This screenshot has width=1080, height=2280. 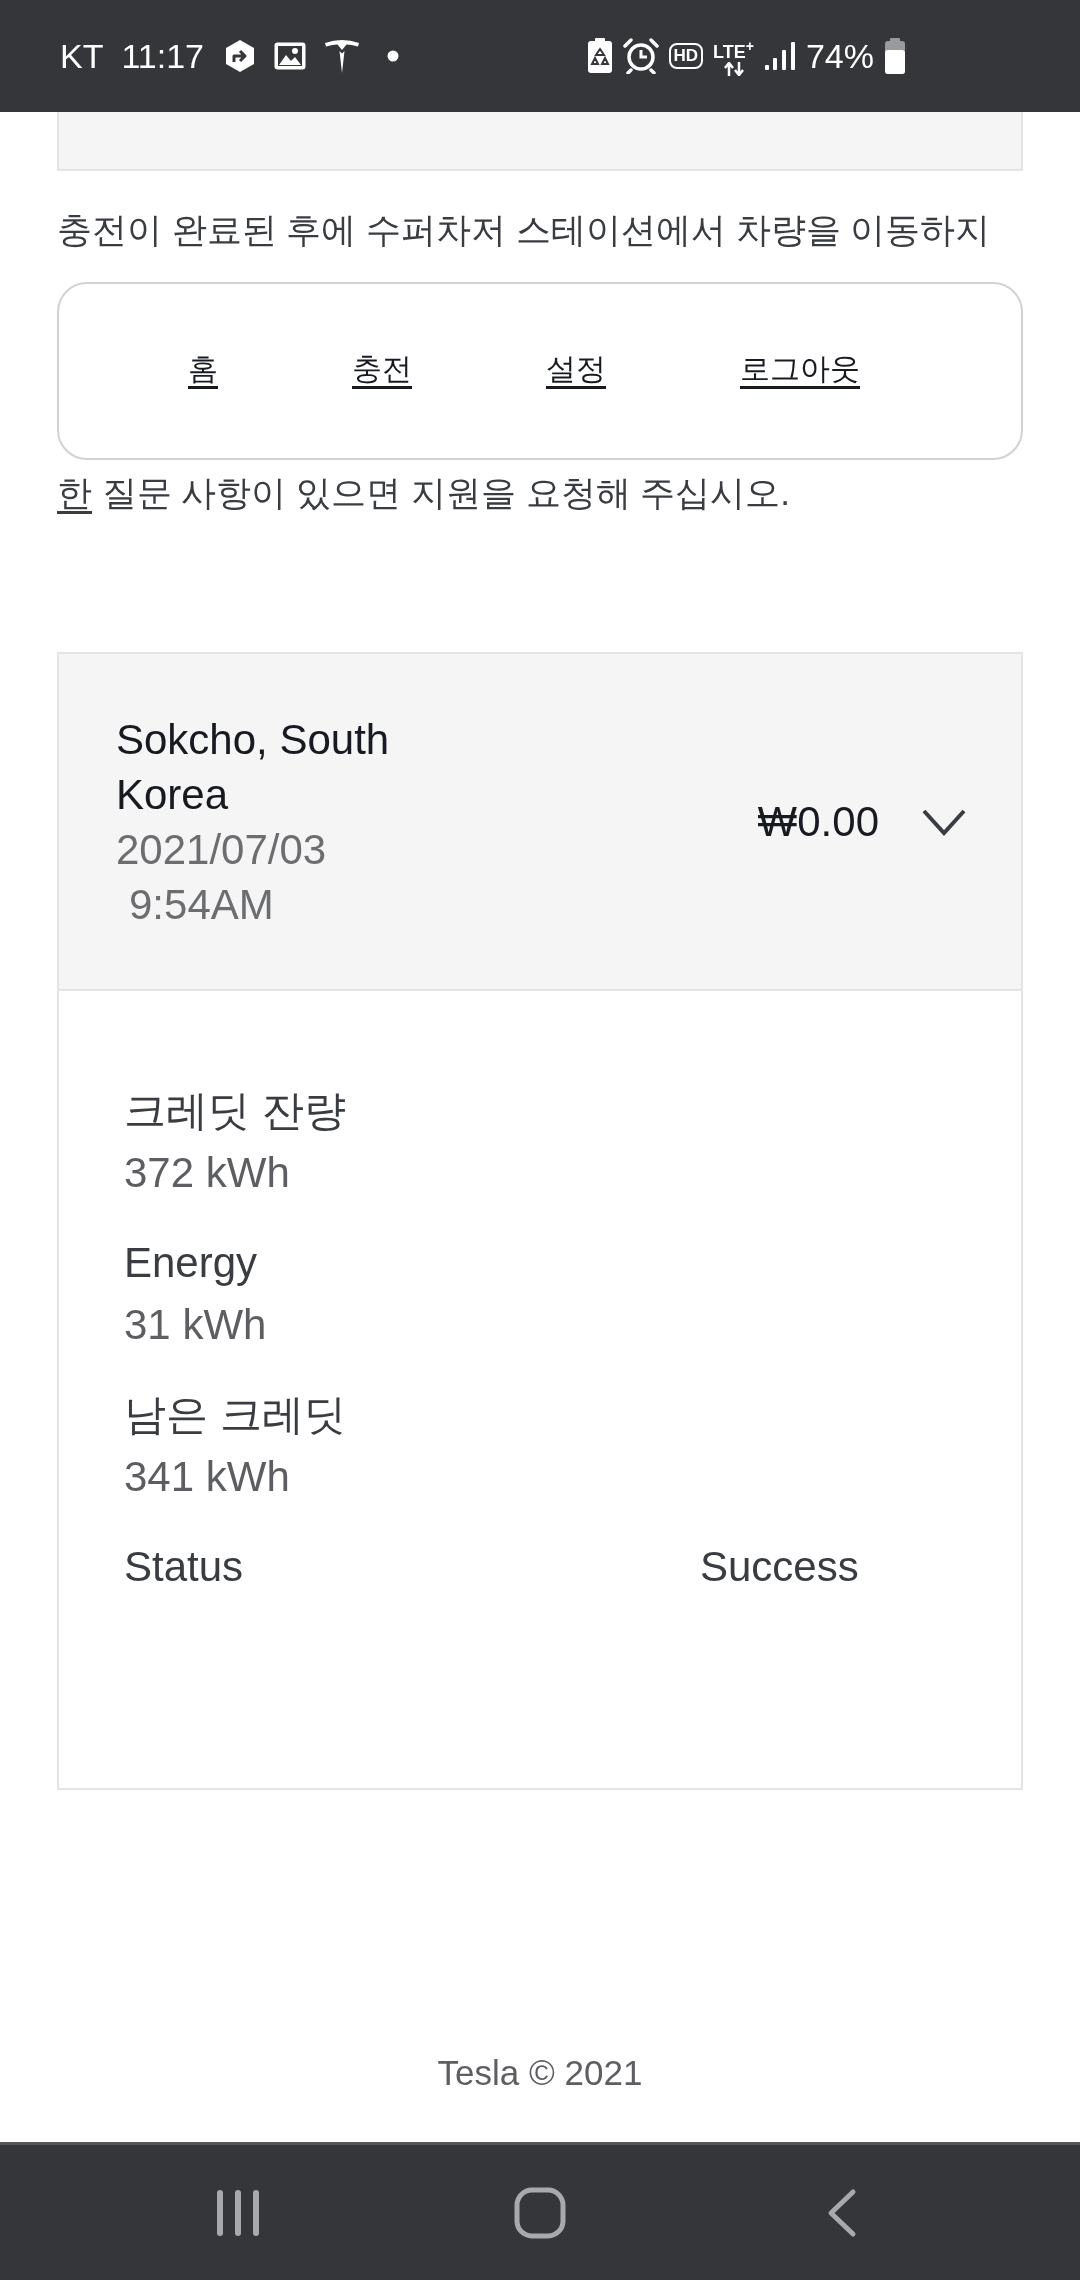 What do you see at coordinates (238, 2212) in the screenshot?
I see `recents-icon` at bounding box center [238, 2212].